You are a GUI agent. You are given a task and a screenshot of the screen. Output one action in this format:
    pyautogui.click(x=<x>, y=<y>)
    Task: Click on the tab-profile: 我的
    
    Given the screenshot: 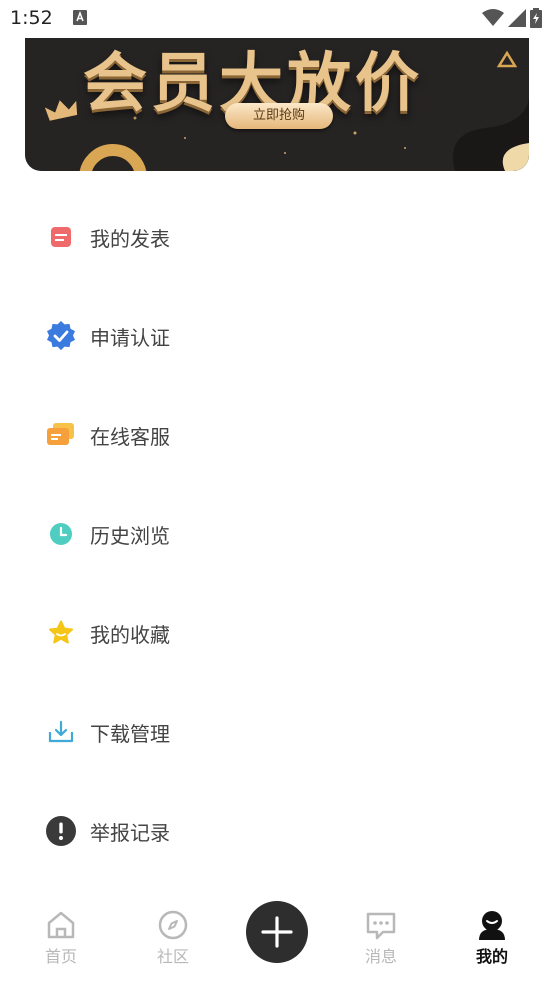 What is the action you would take?
    pyautogui.click(x=492, y=939)
    